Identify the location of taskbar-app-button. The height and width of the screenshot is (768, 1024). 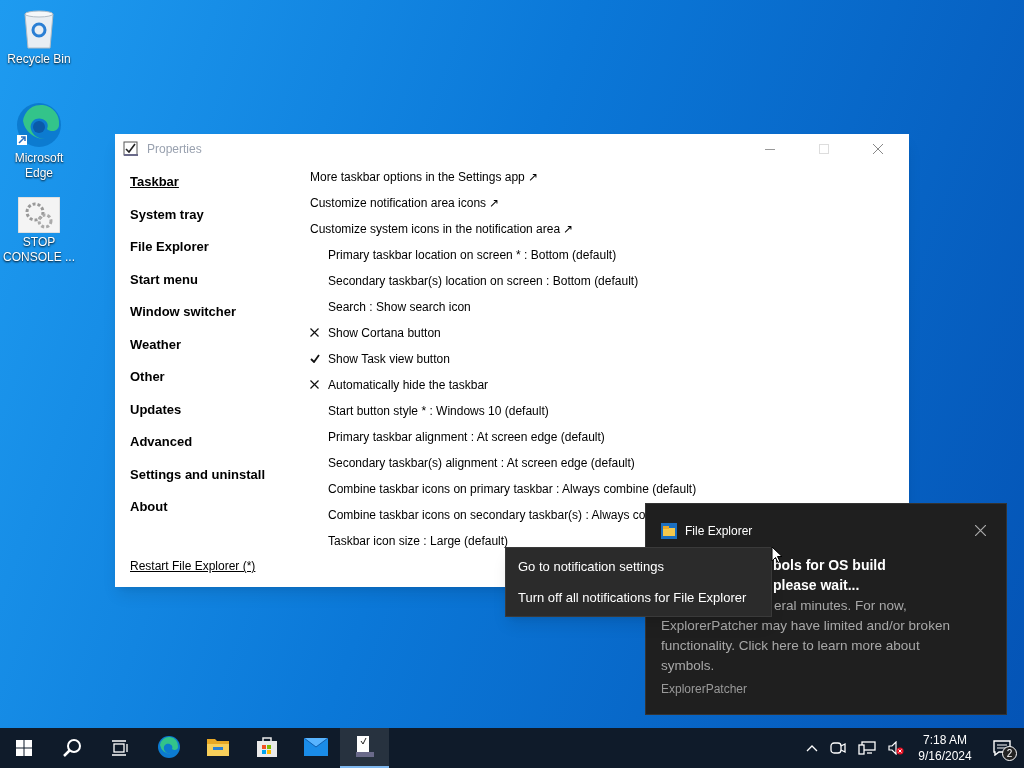
(364, 748).